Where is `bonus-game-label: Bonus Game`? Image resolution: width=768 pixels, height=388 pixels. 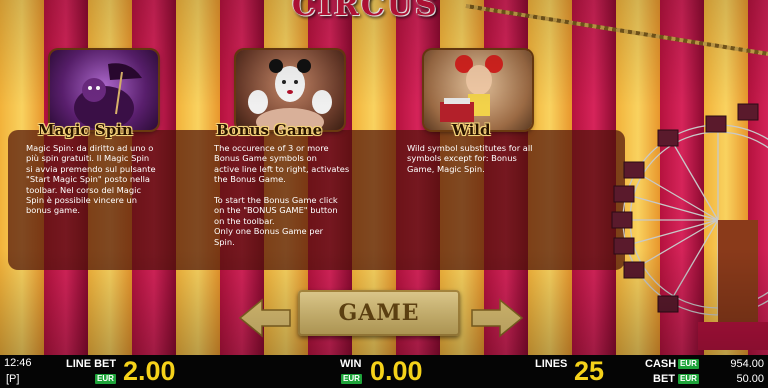
bonus-game-label: Bonus Game is located at coordinates (269, 130).